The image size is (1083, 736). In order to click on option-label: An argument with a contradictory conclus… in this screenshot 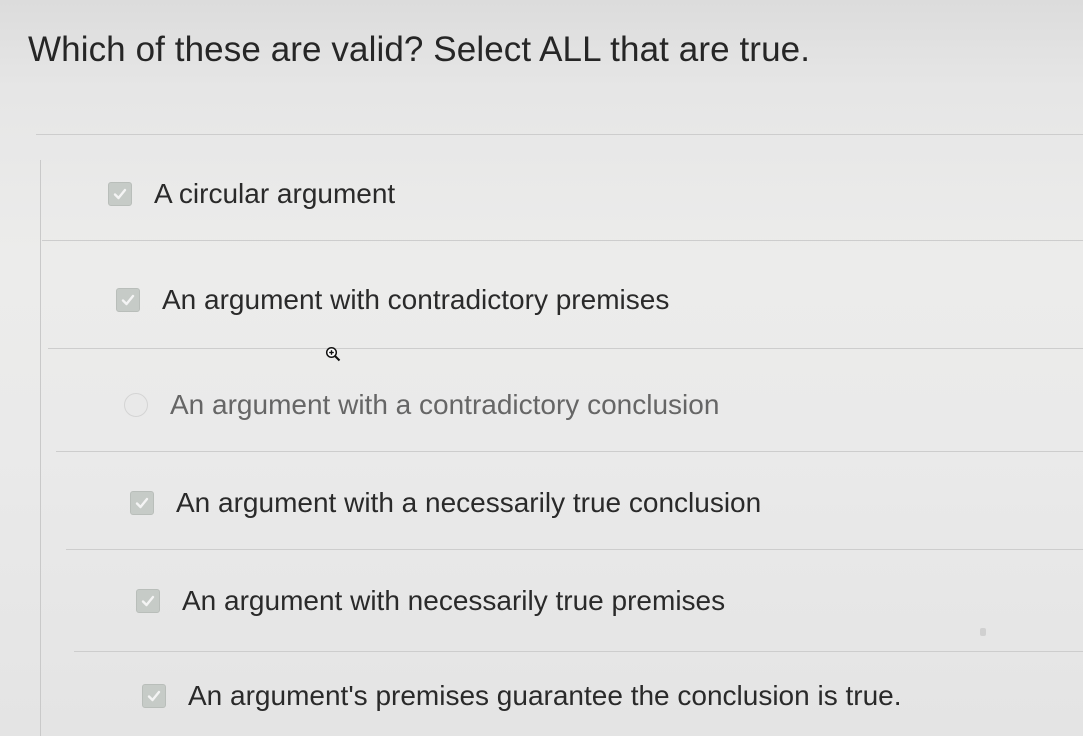, I will do `click(445, 404)`.